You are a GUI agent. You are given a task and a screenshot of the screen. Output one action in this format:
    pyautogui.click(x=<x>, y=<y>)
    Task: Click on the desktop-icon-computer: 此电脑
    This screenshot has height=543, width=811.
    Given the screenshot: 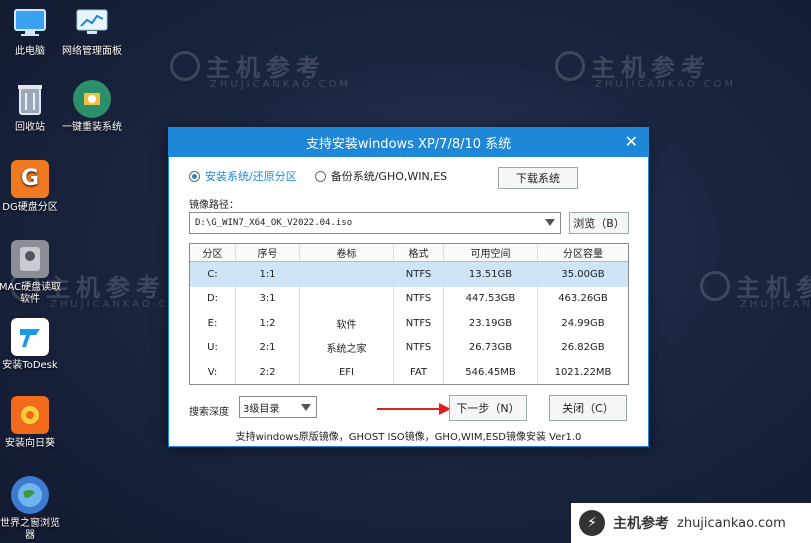 What is the action you would take?
    pyautogui.click(x=31, y=31)
    